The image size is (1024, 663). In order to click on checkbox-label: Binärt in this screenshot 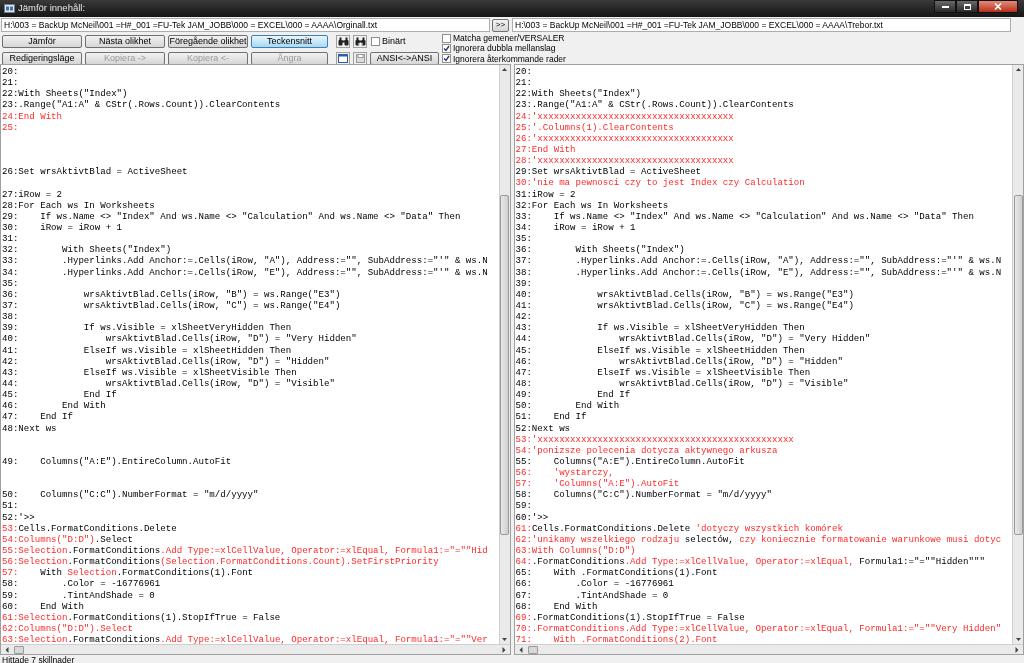, I will do `click(394, 41)`.